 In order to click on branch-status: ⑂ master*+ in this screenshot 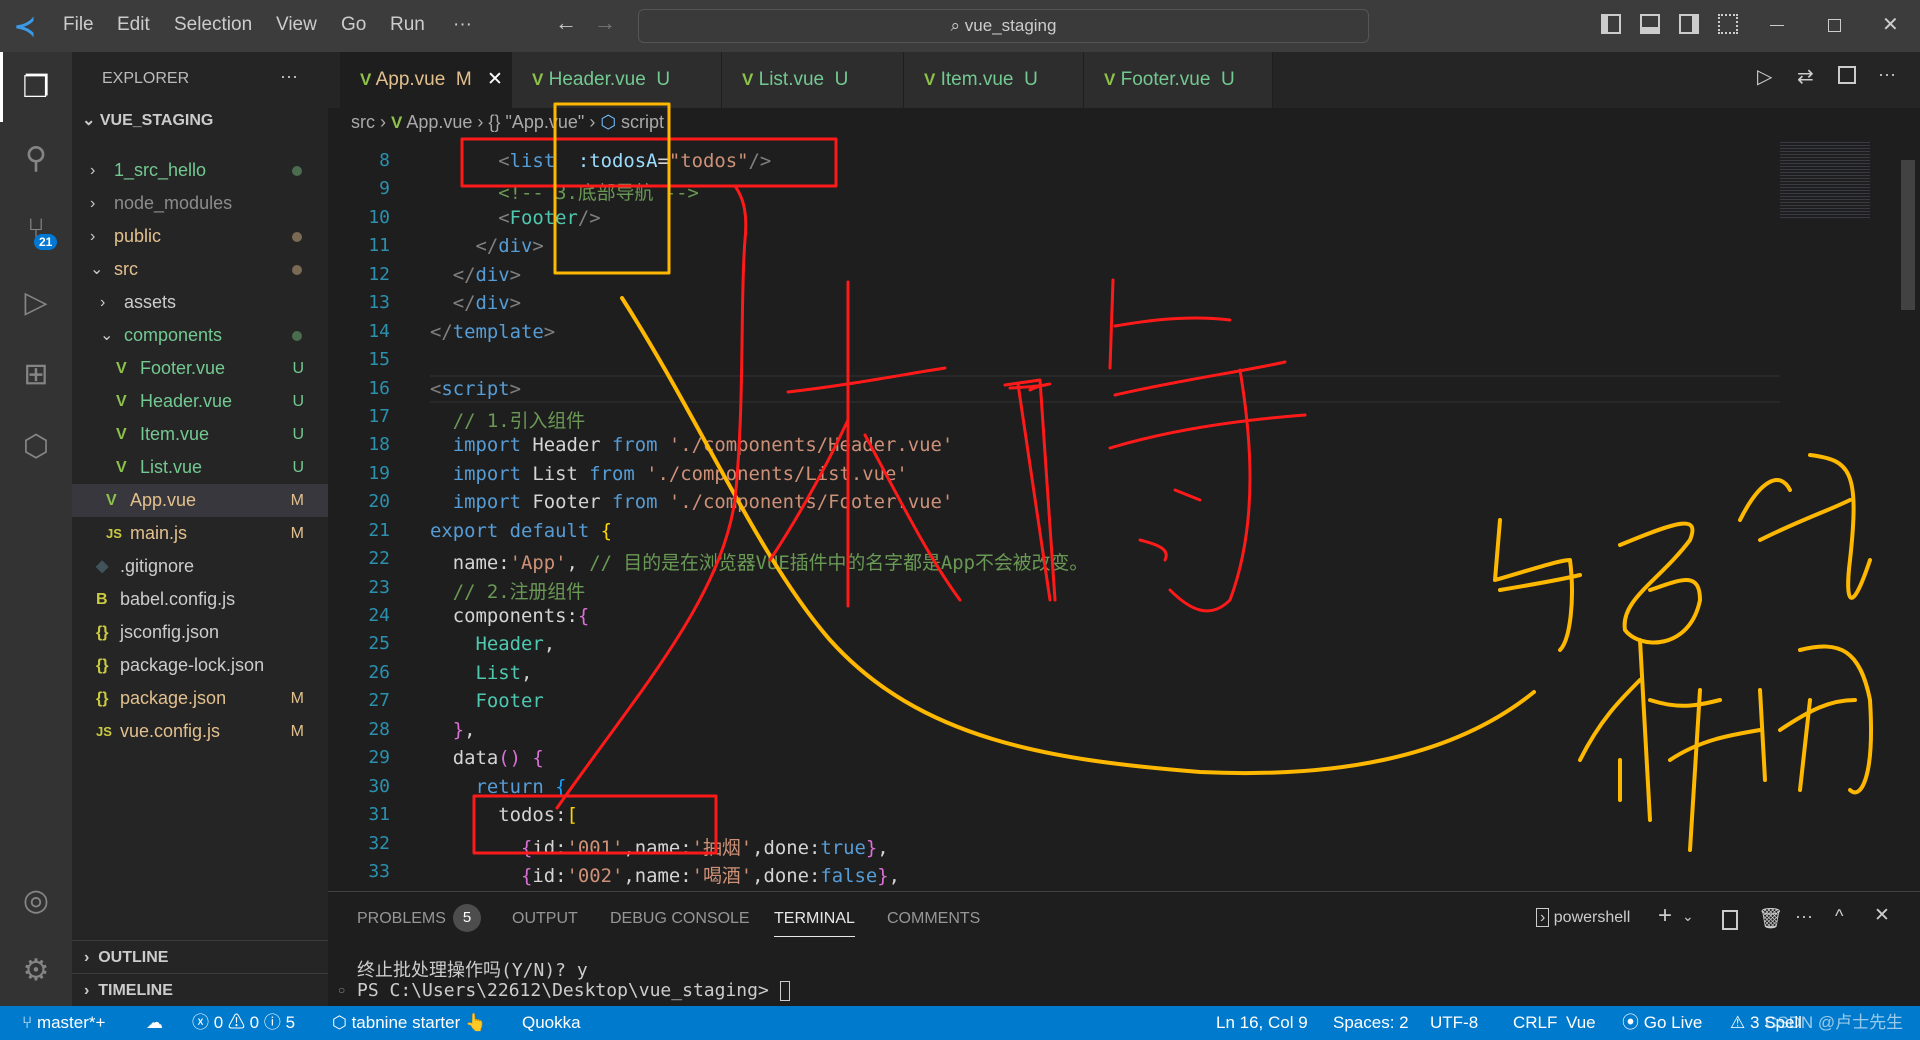, I will do `click(63, 1023)`.